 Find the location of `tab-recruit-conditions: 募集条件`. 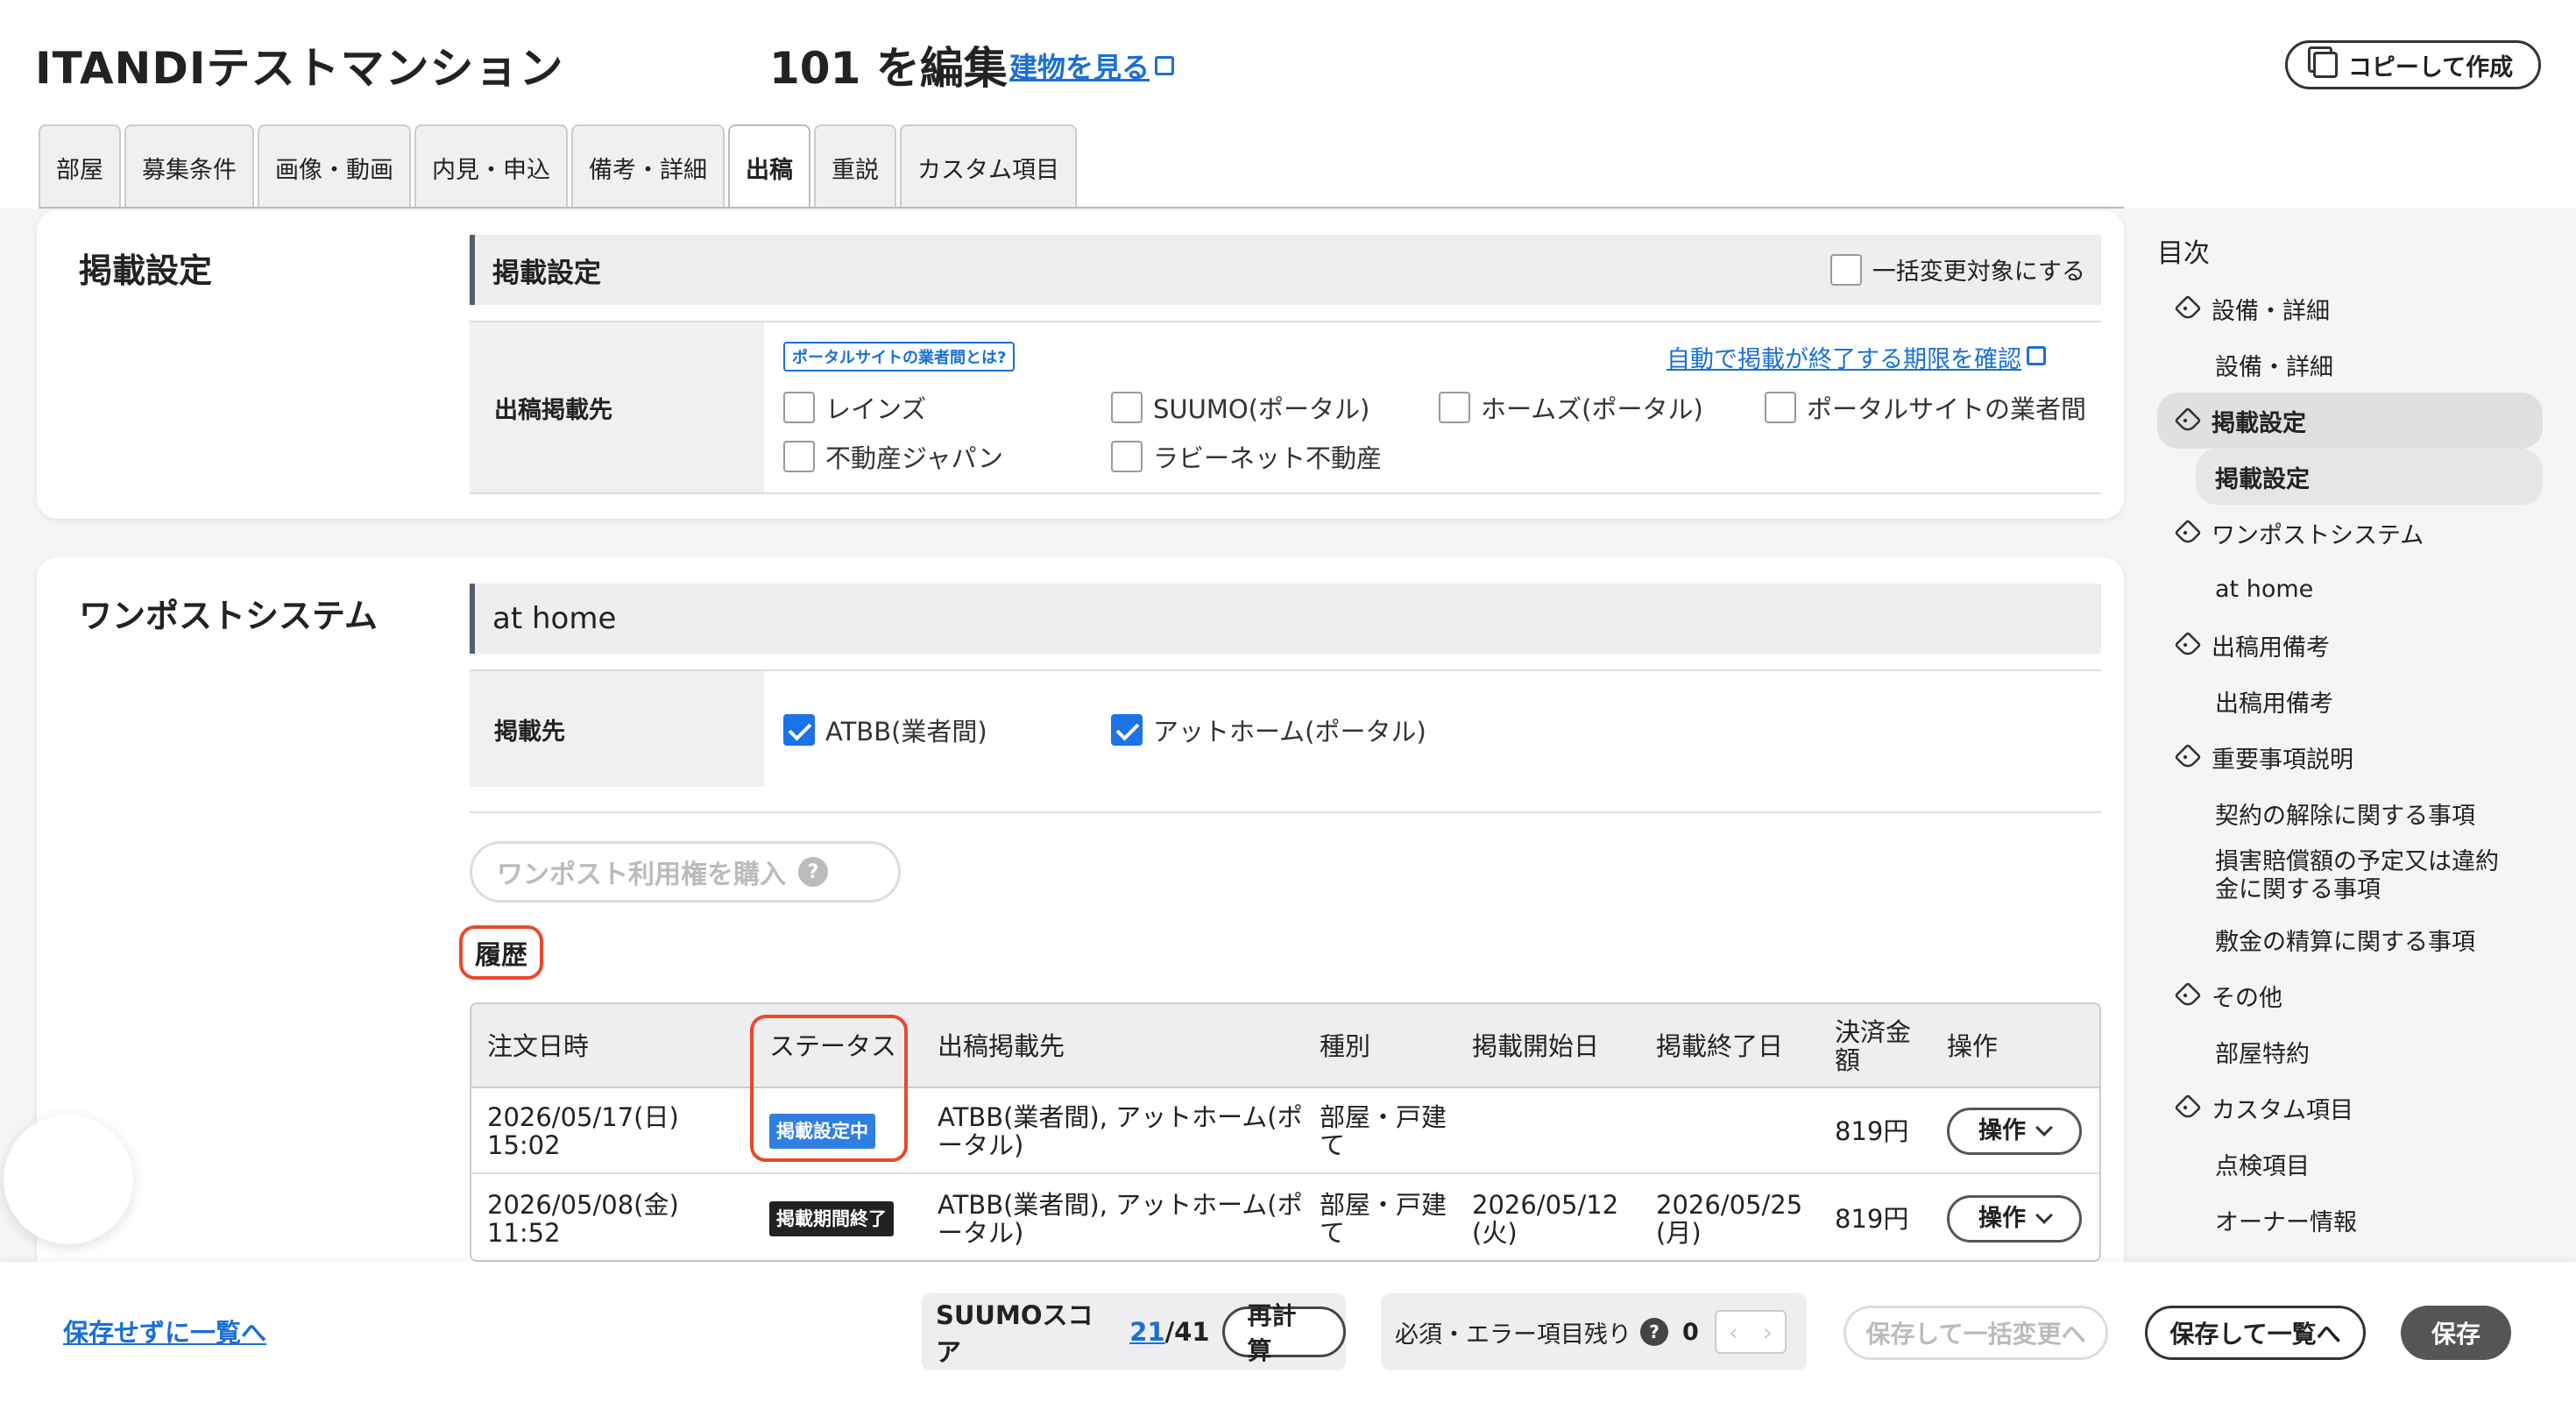

tab-recruit-conditions: 募集条件 is located at coordinates (189, 166).